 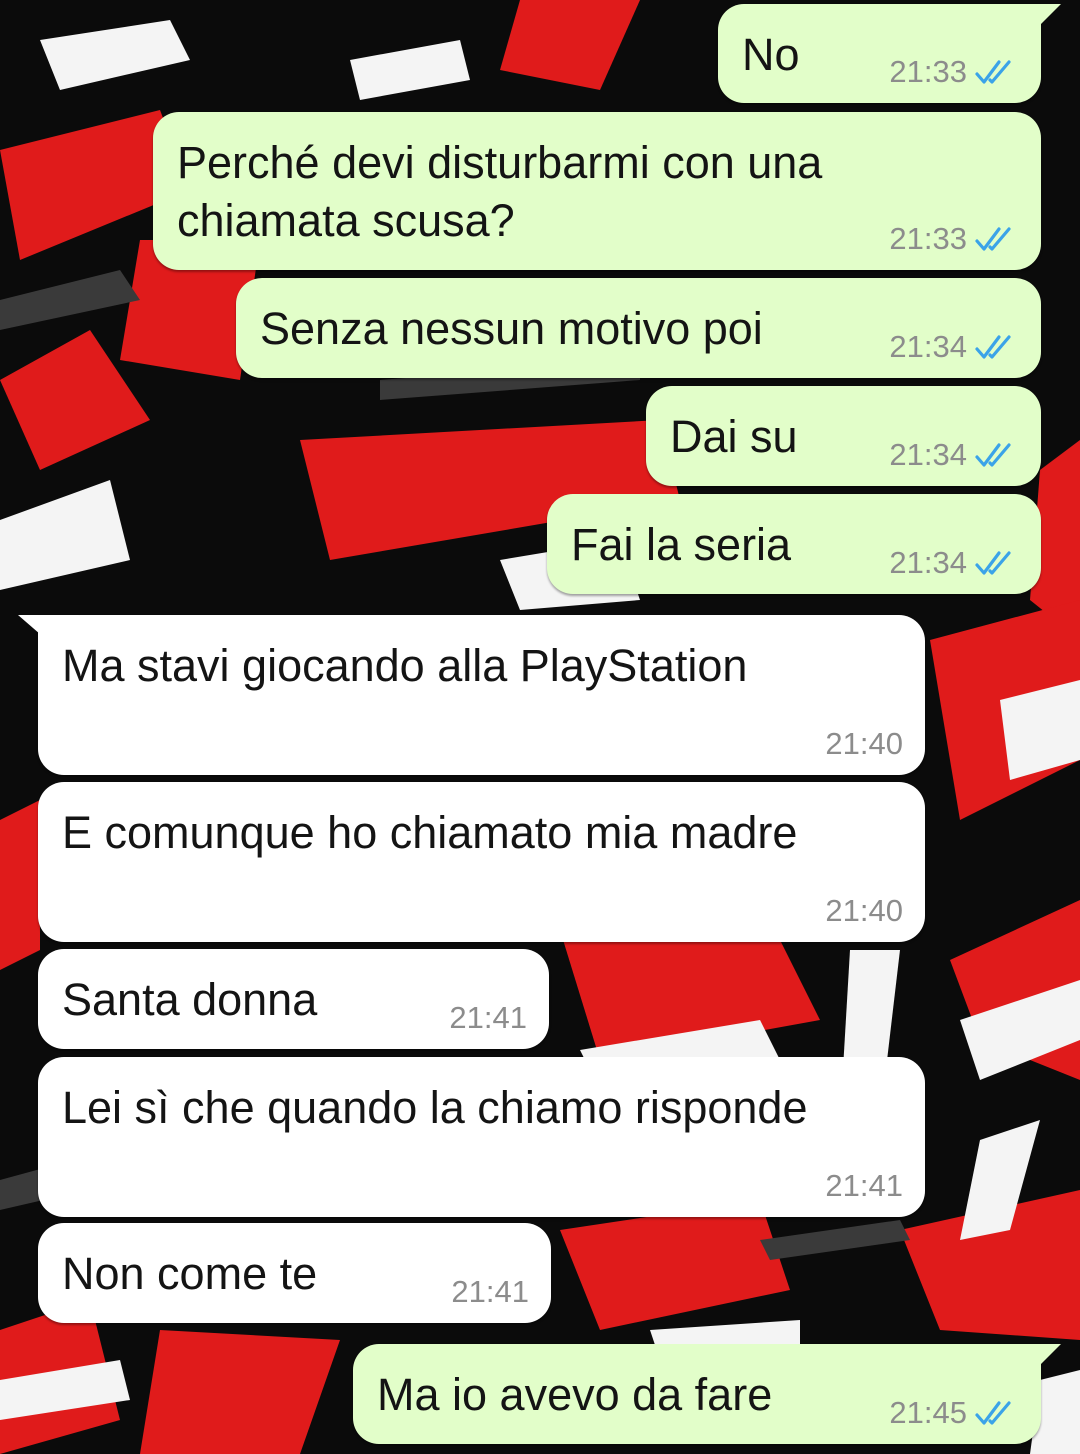 I want to click on message-text: Non come te, so click(x=190, y=1273).